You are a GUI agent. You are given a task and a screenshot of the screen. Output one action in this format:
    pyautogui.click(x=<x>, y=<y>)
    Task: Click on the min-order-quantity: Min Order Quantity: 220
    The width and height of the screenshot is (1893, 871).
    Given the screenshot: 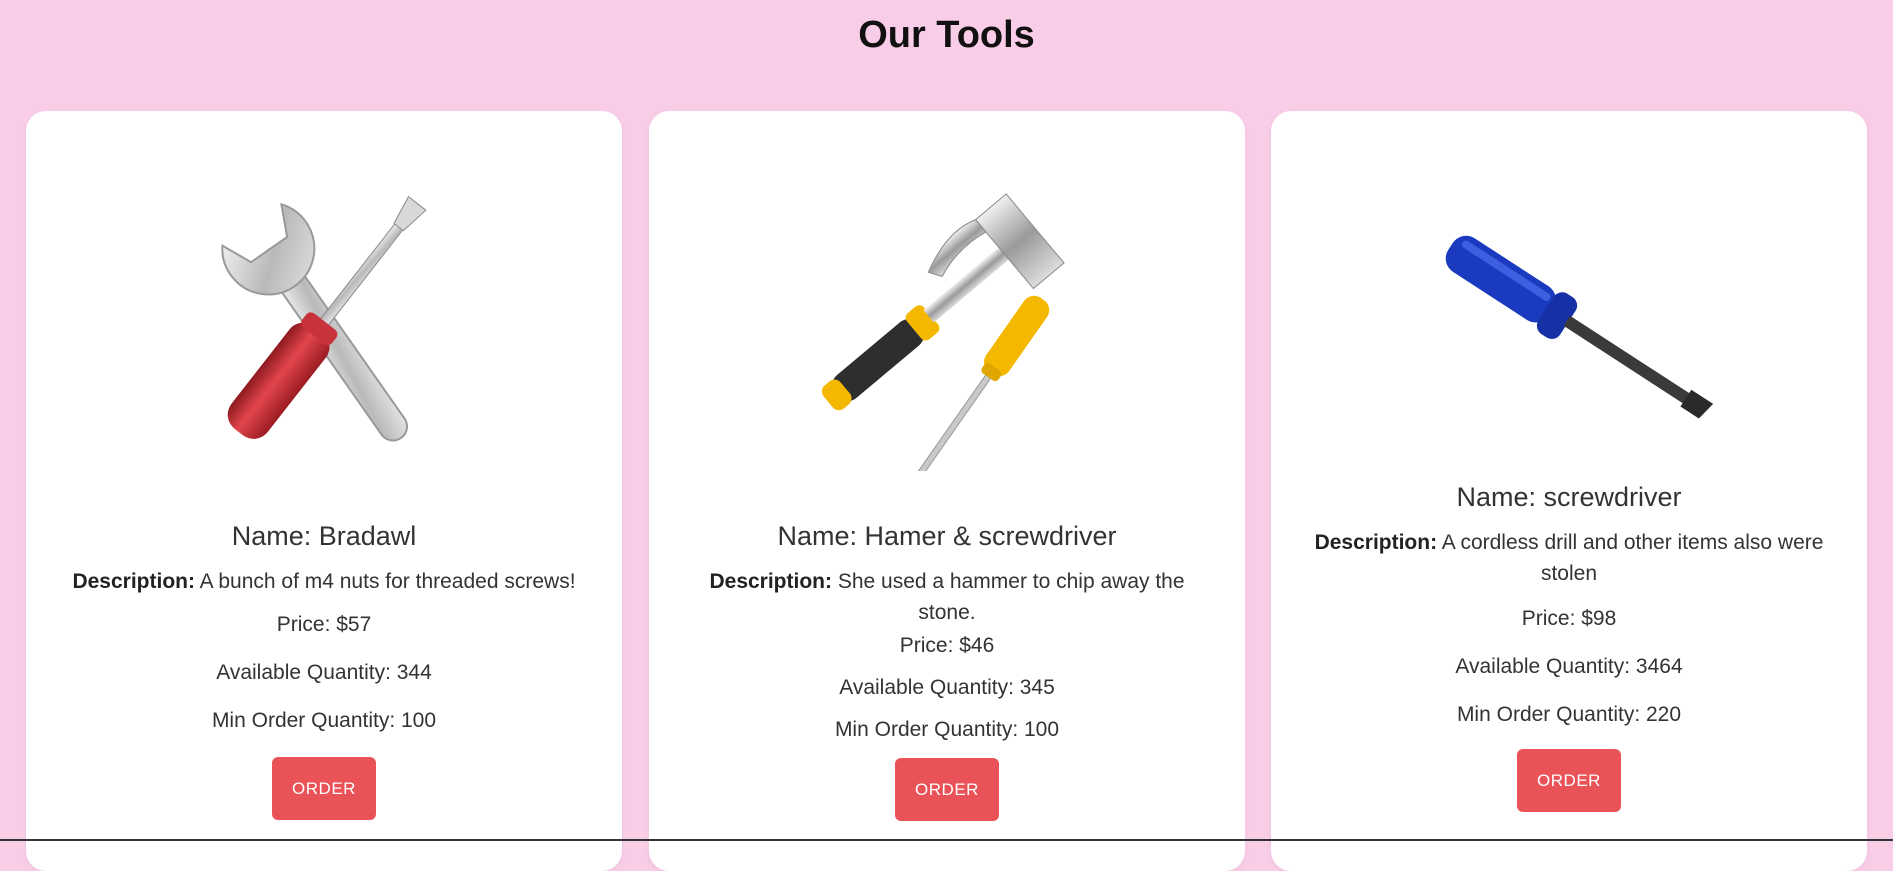 What is the action you would take?
    pyautogui.click(x=1569, y=714)
    